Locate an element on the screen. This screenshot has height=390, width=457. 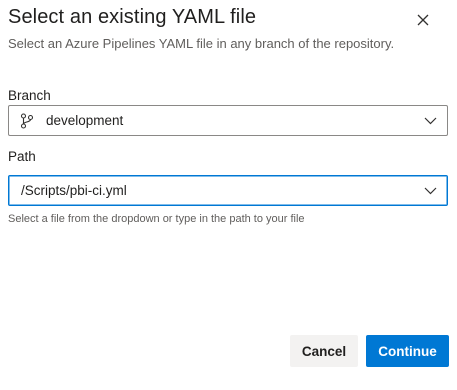
close-button is located at coordinates (423, 22).